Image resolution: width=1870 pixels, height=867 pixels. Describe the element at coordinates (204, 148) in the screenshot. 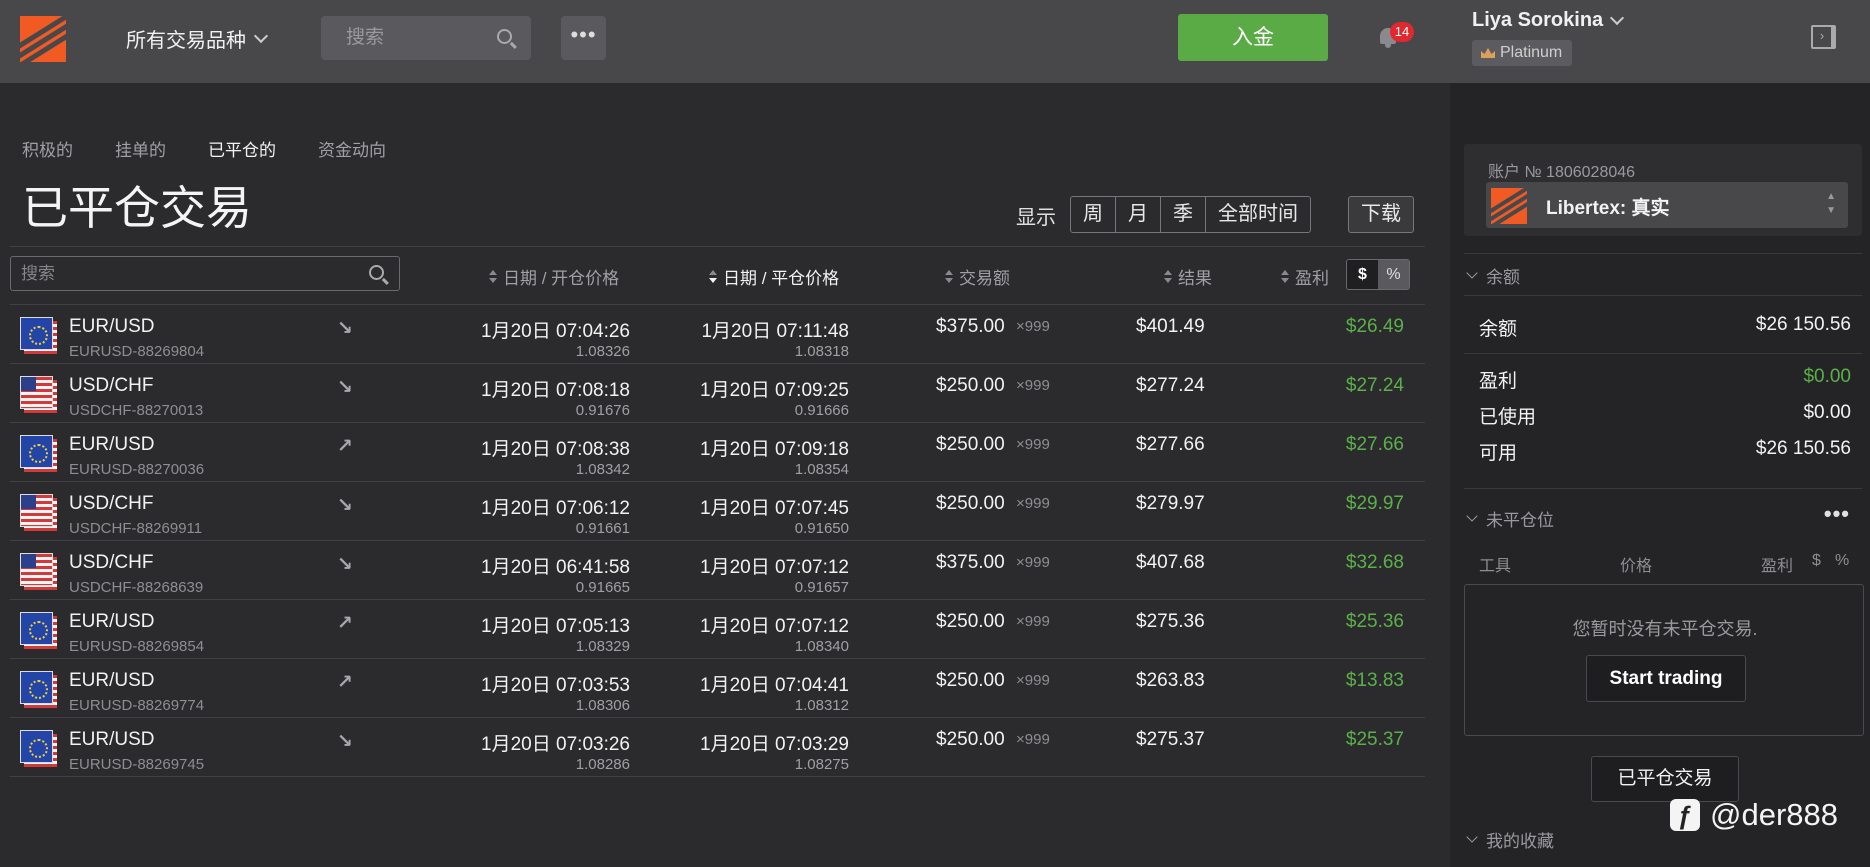

I see `tabs: 积极的 挂单的 已平仓的 资金动向` at that location.